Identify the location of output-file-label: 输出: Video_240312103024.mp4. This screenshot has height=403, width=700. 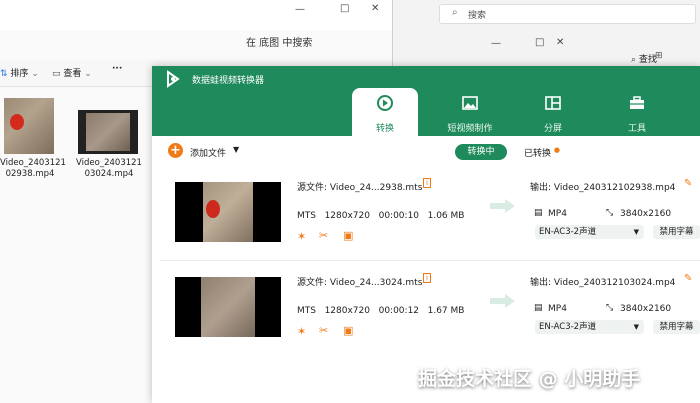
(603, 283).